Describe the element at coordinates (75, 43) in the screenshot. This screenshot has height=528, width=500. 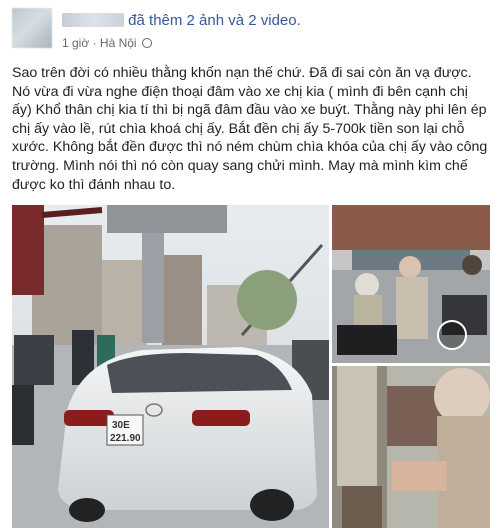
I see `post-time: 1 giờ` at that location.